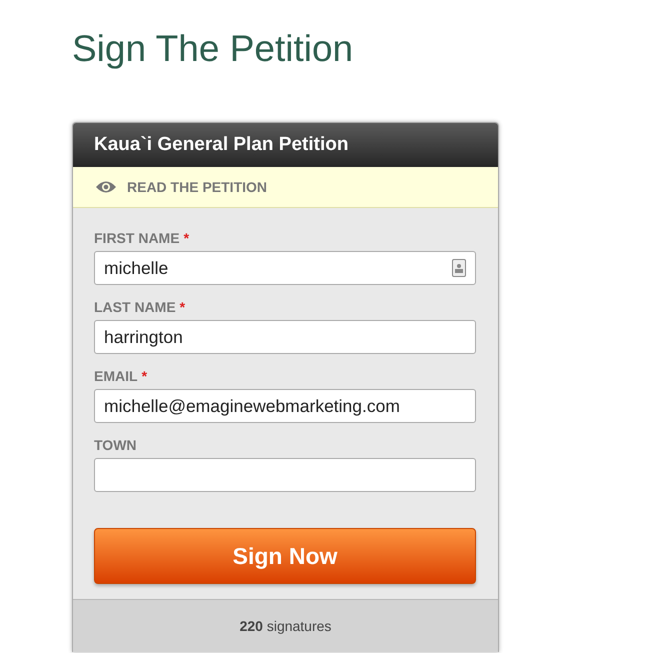 Image resolution: width=655 pixels, height=653 pixels. What do you see at coordinates (285, 475) in the screenshot?
I see `input-field` at bounding box center [285, 475].